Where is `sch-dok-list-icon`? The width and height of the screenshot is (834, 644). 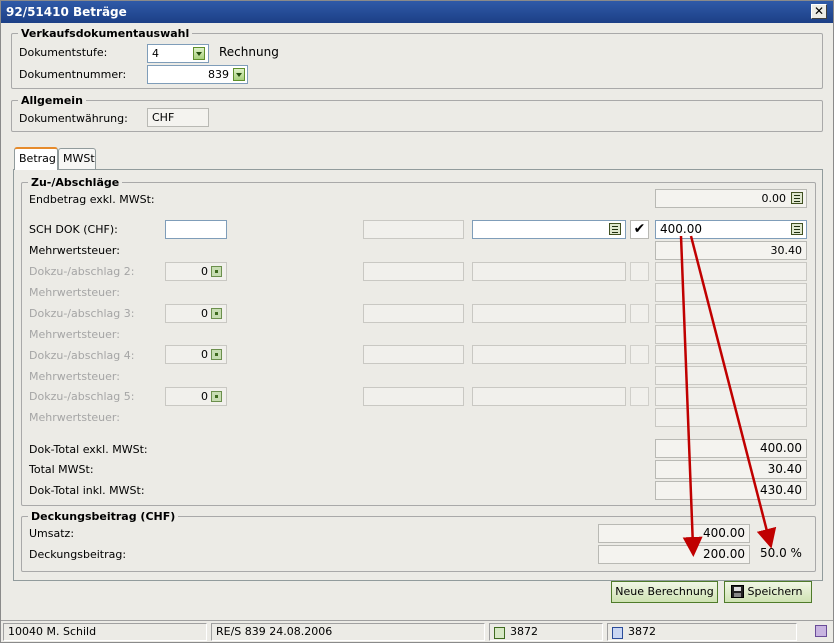
sch-dok-list-icon is located at coordinates (615, 229).